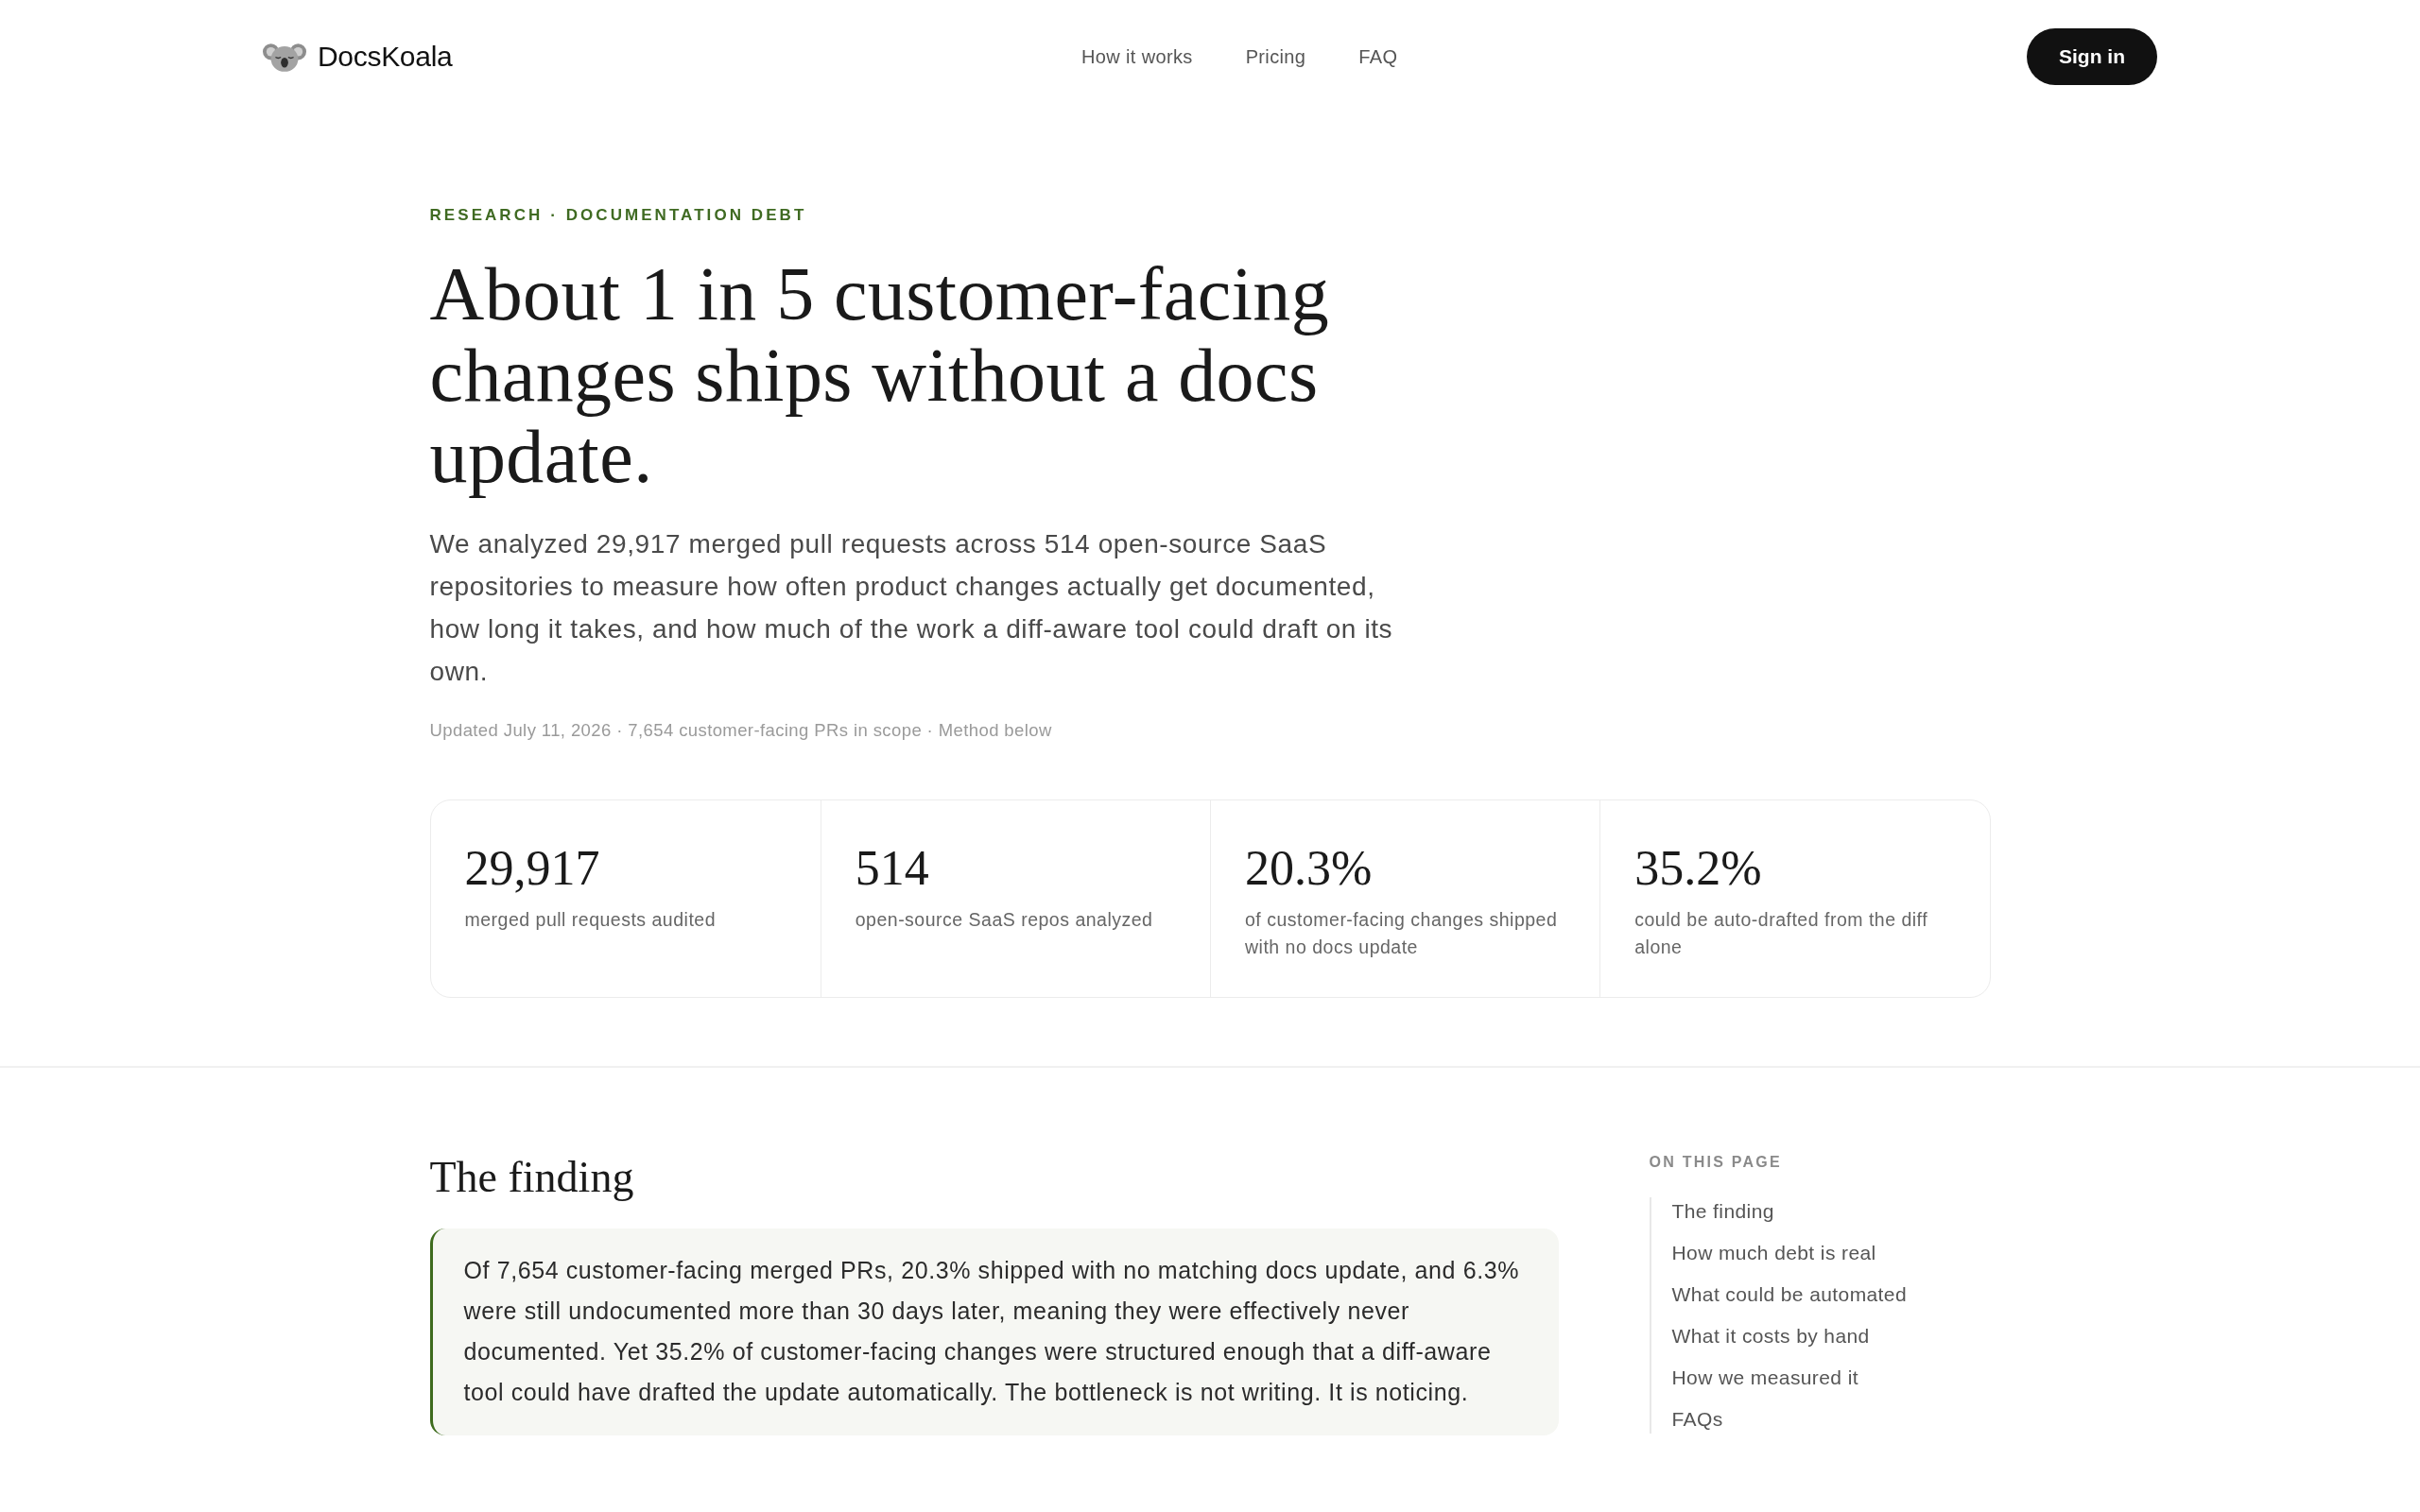  I want to click on stat-value: 29,917, so click(532, 868).